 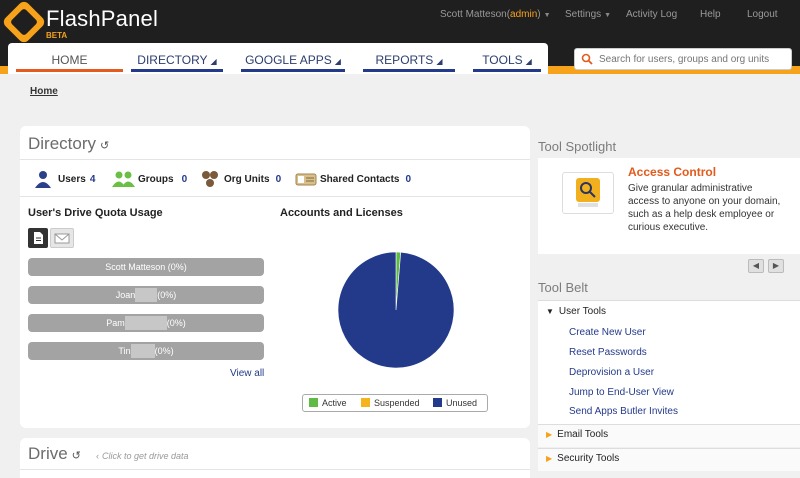 What do you see at coordinates (524, 14) in the screenshot?
I see `user-role: admin` at bounding box center [524, 14].